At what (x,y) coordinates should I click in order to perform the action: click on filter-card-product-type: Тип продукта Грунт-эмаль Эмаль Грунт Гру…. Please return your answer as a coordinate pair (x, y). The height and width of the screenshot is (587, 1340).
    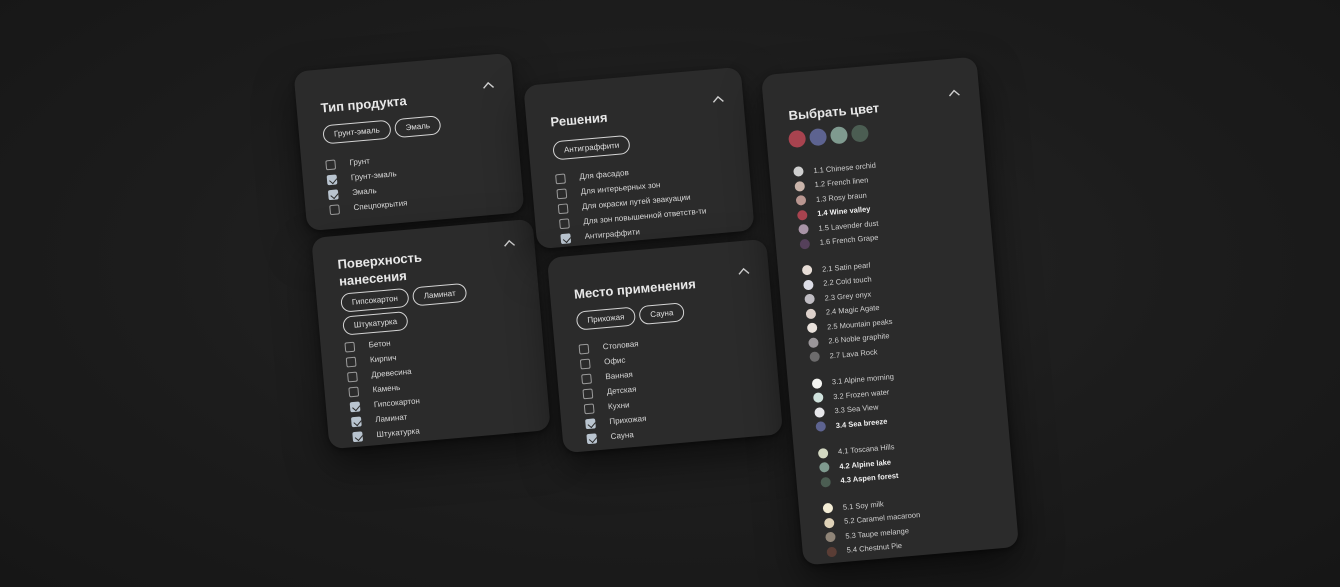
    Looking at the image, I should click on (409, 142).